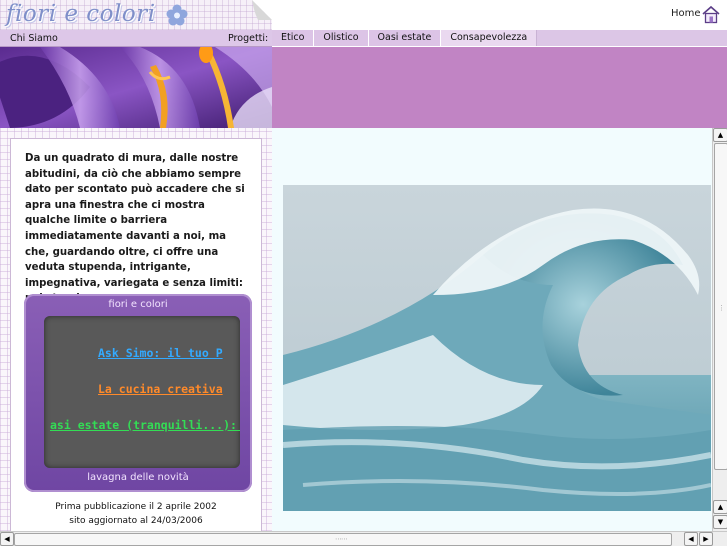 This screenshot has height=546, width=727. Describe the element at coordinates (145, 425) in the screenshot. I see `news-link-oasi-estate: asi estate (tranquilli...): v` at that location.